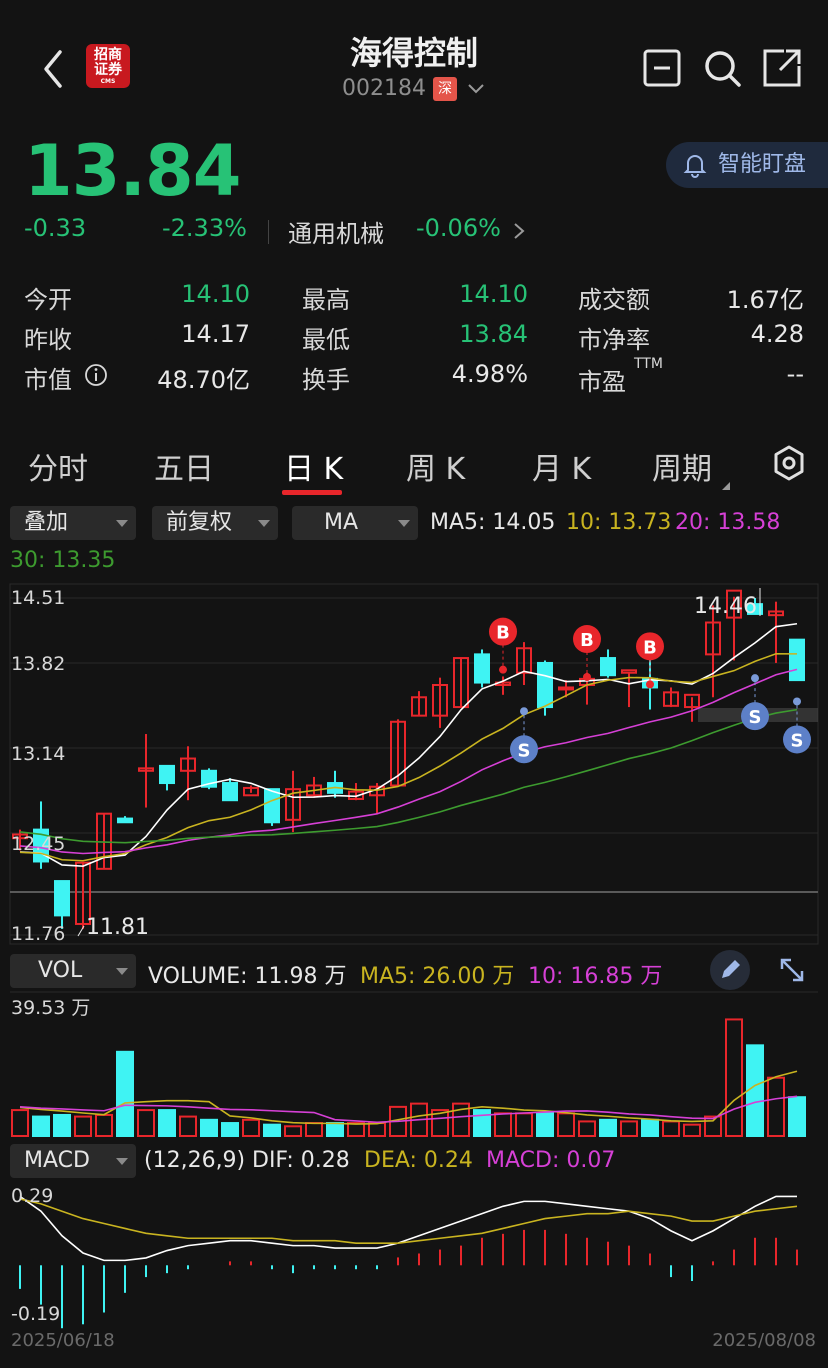 The image size is (828, 1368). I want to click on tab-weekly-k: 周 K, so click(435, 466).